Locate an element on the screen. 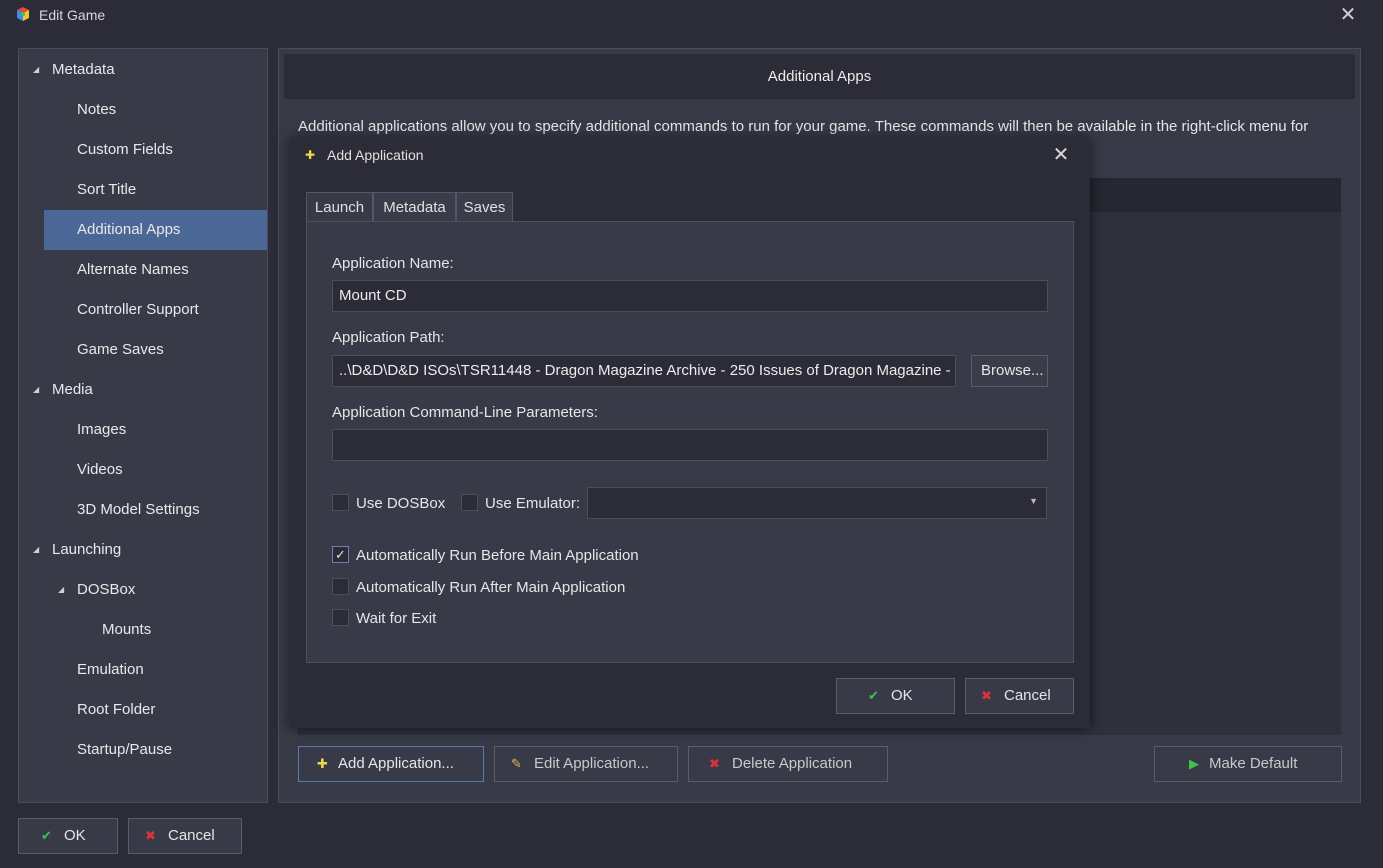  dialog-ok-button: ✔ OK is located at coordinates (895, 696).